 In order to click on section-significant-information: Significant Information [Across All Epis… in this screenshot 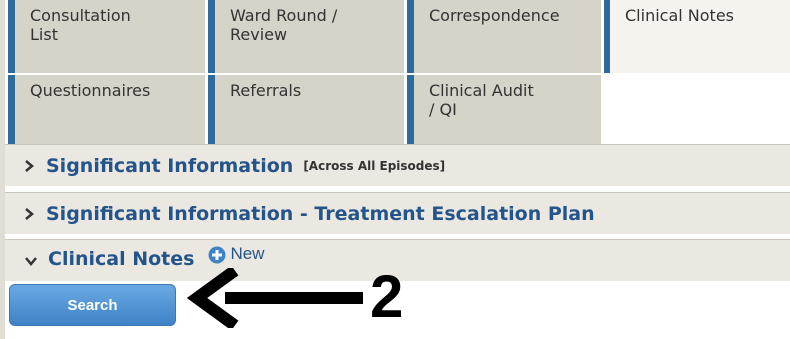, I will do `click(397, 165)`.